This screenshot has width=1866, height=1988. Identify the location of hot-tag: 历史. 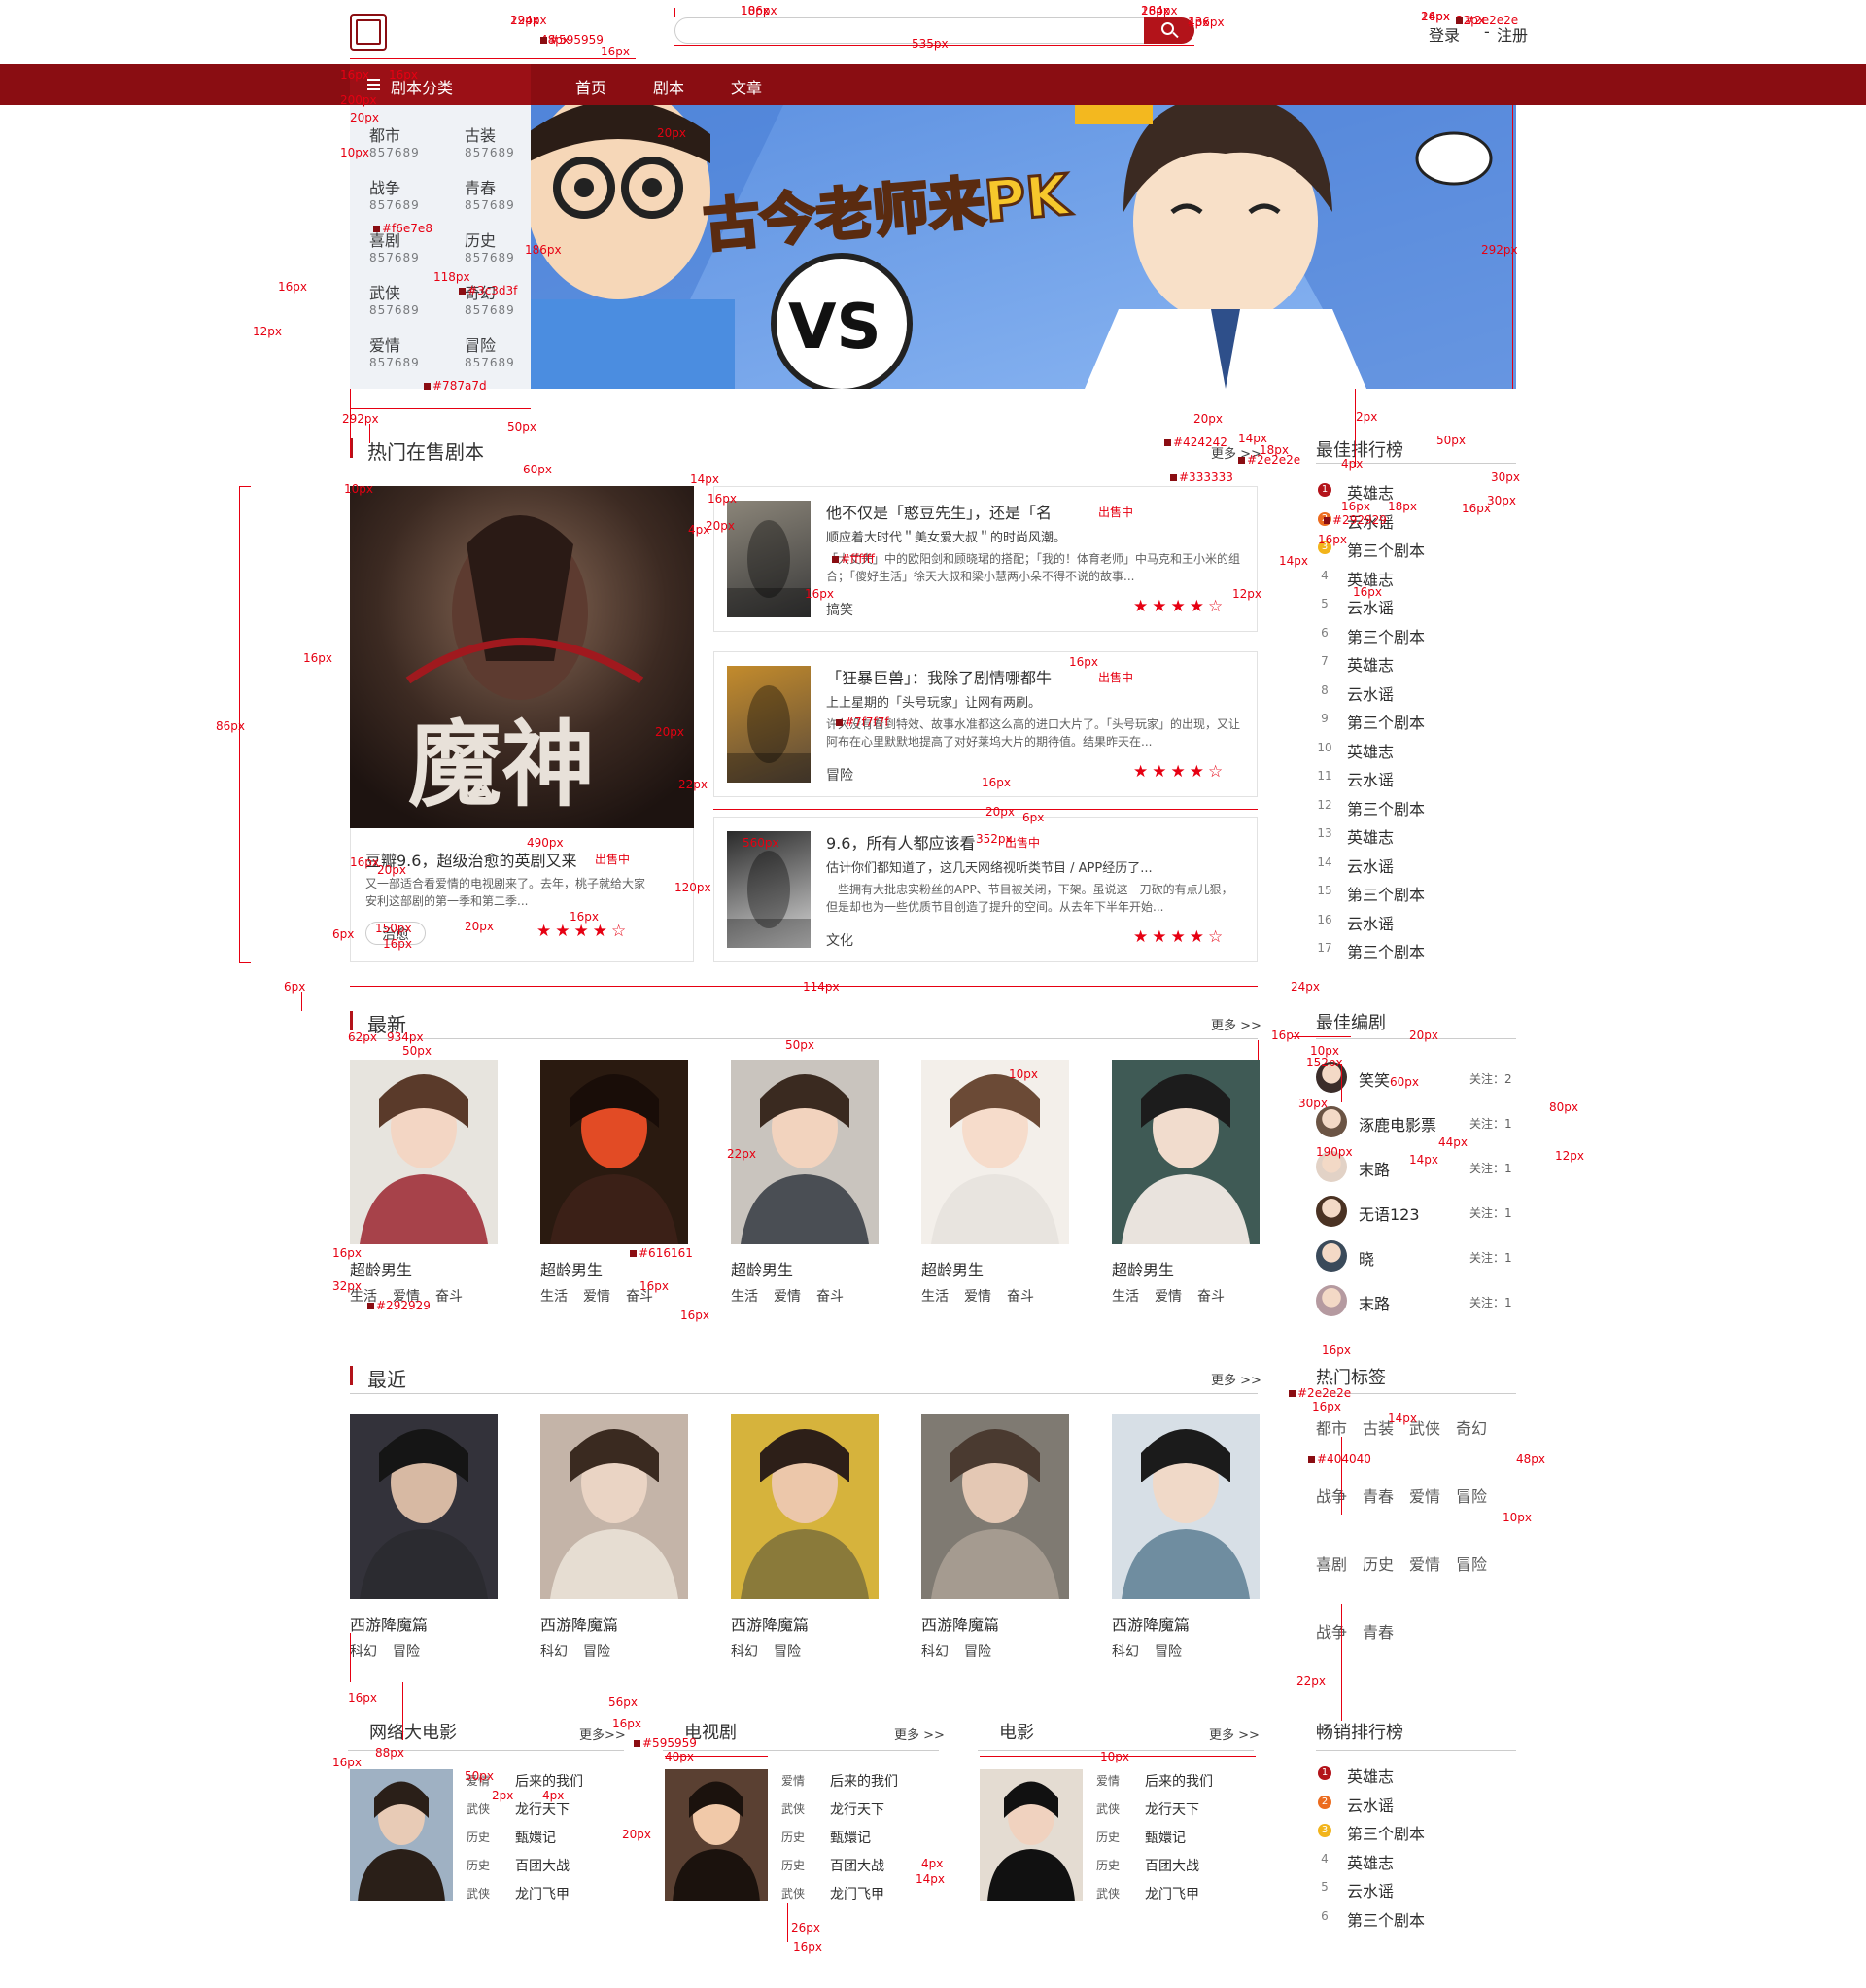
(1378, 1564).